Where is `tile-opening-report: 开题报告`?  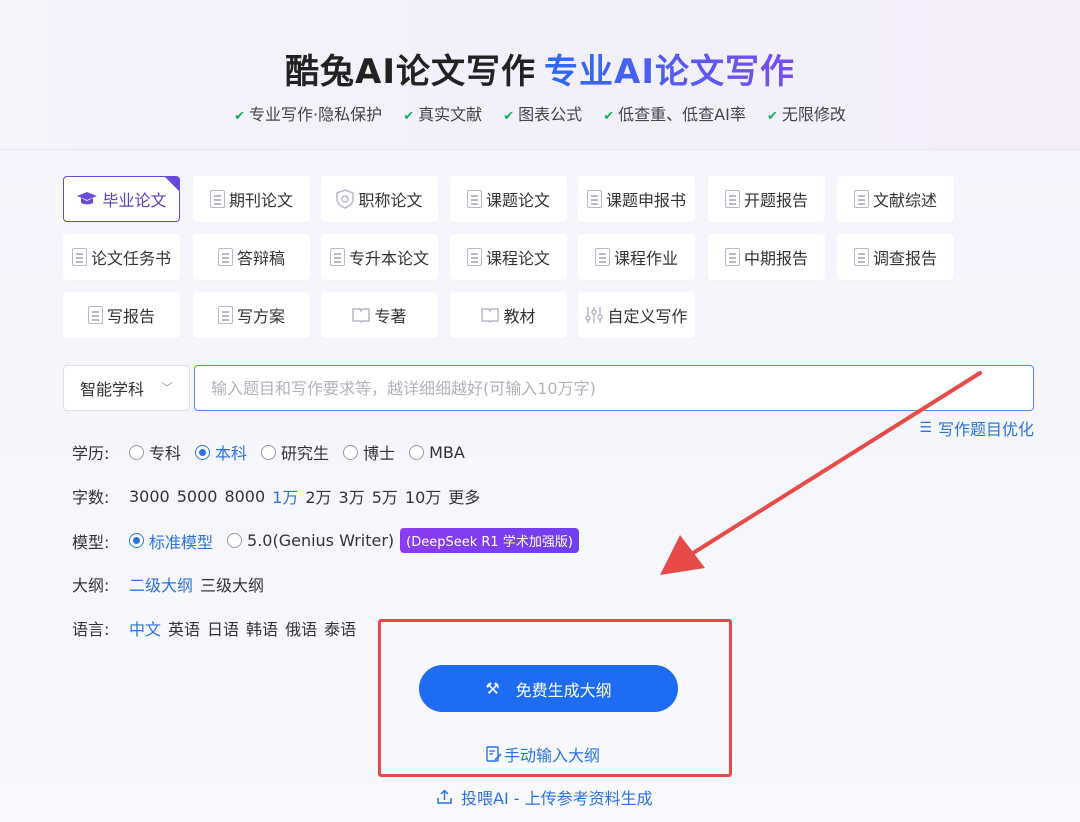 tile-opening-report: 开题报告 is located at coordinates (766, 199).